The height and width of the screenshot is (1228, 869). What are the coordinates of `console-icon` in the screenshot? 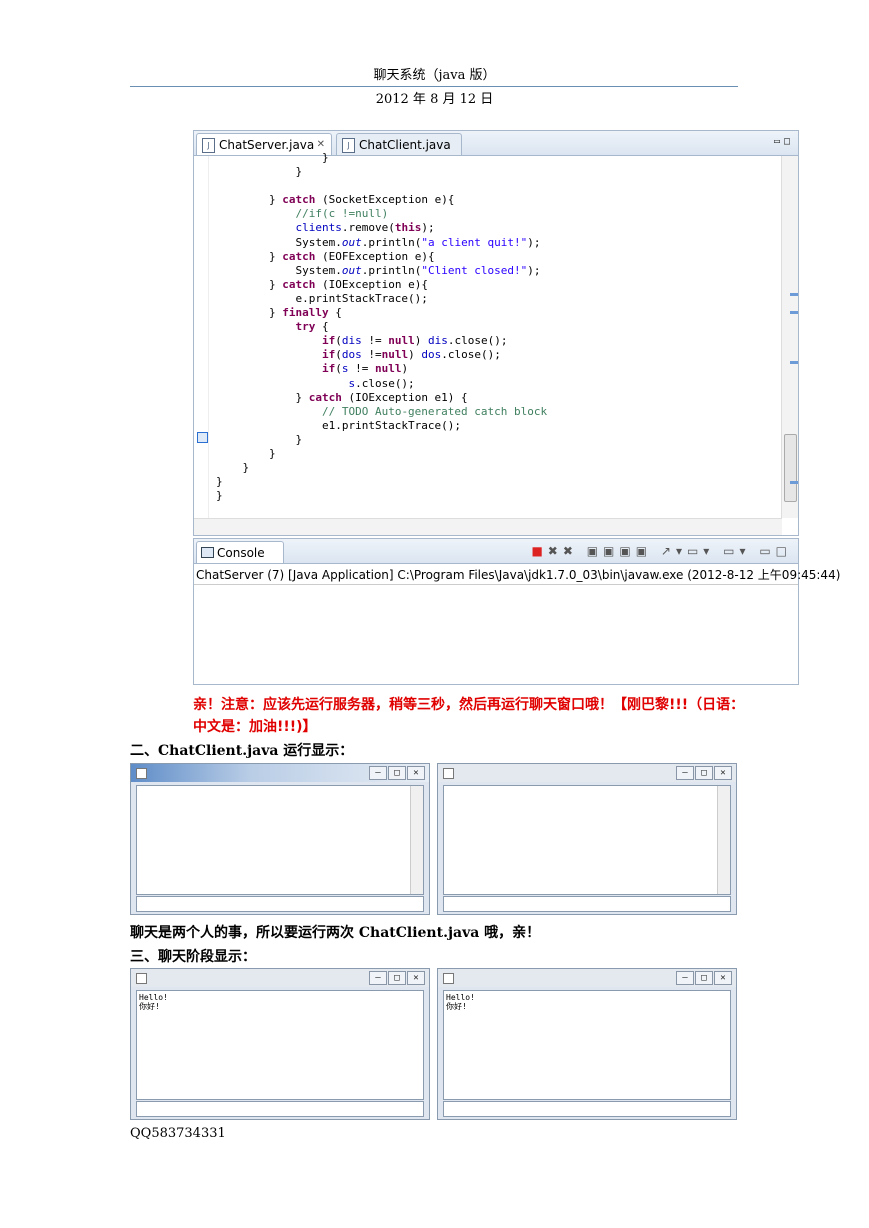 It's located at (207, 552).